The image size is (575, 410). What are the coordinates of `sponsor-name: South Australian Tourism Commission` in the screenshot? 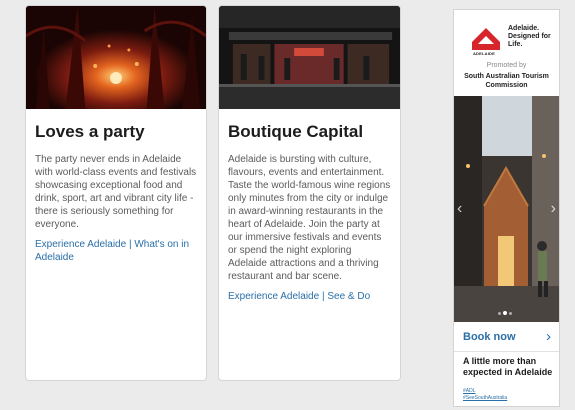 It's located at (506, 81).